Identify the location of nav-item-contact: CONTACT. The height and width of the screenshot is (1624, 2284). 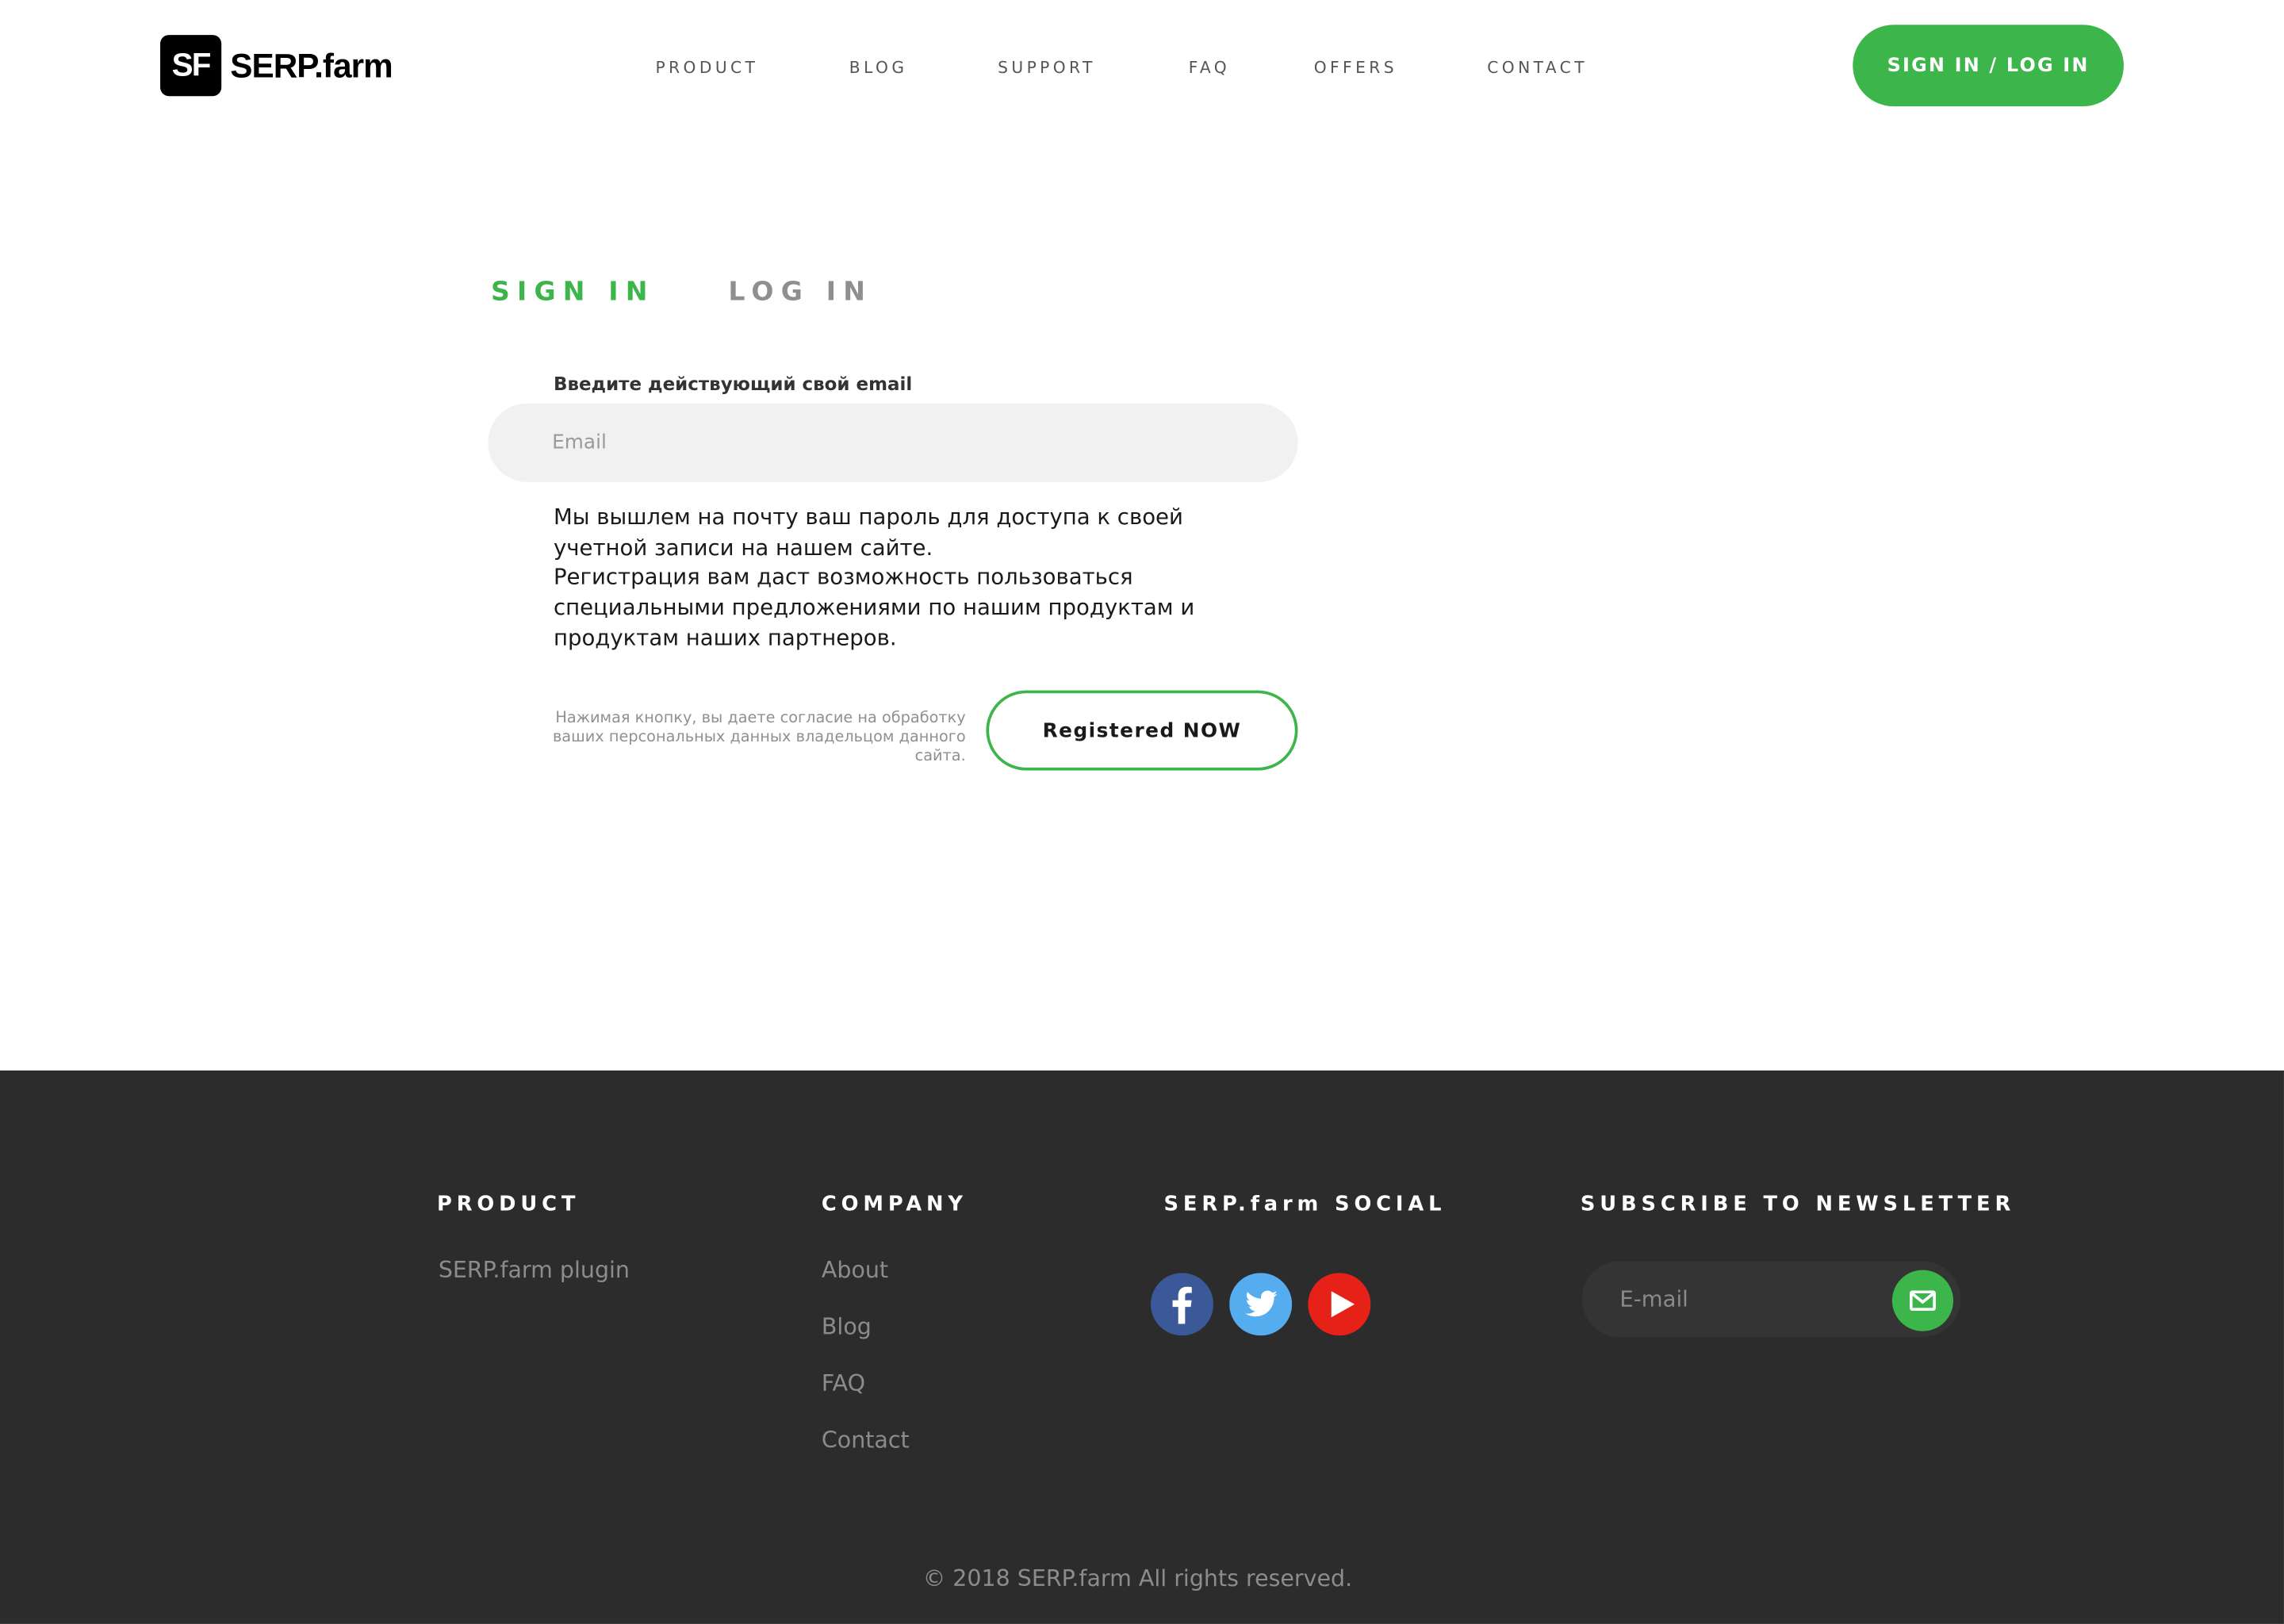
(1537, 67).